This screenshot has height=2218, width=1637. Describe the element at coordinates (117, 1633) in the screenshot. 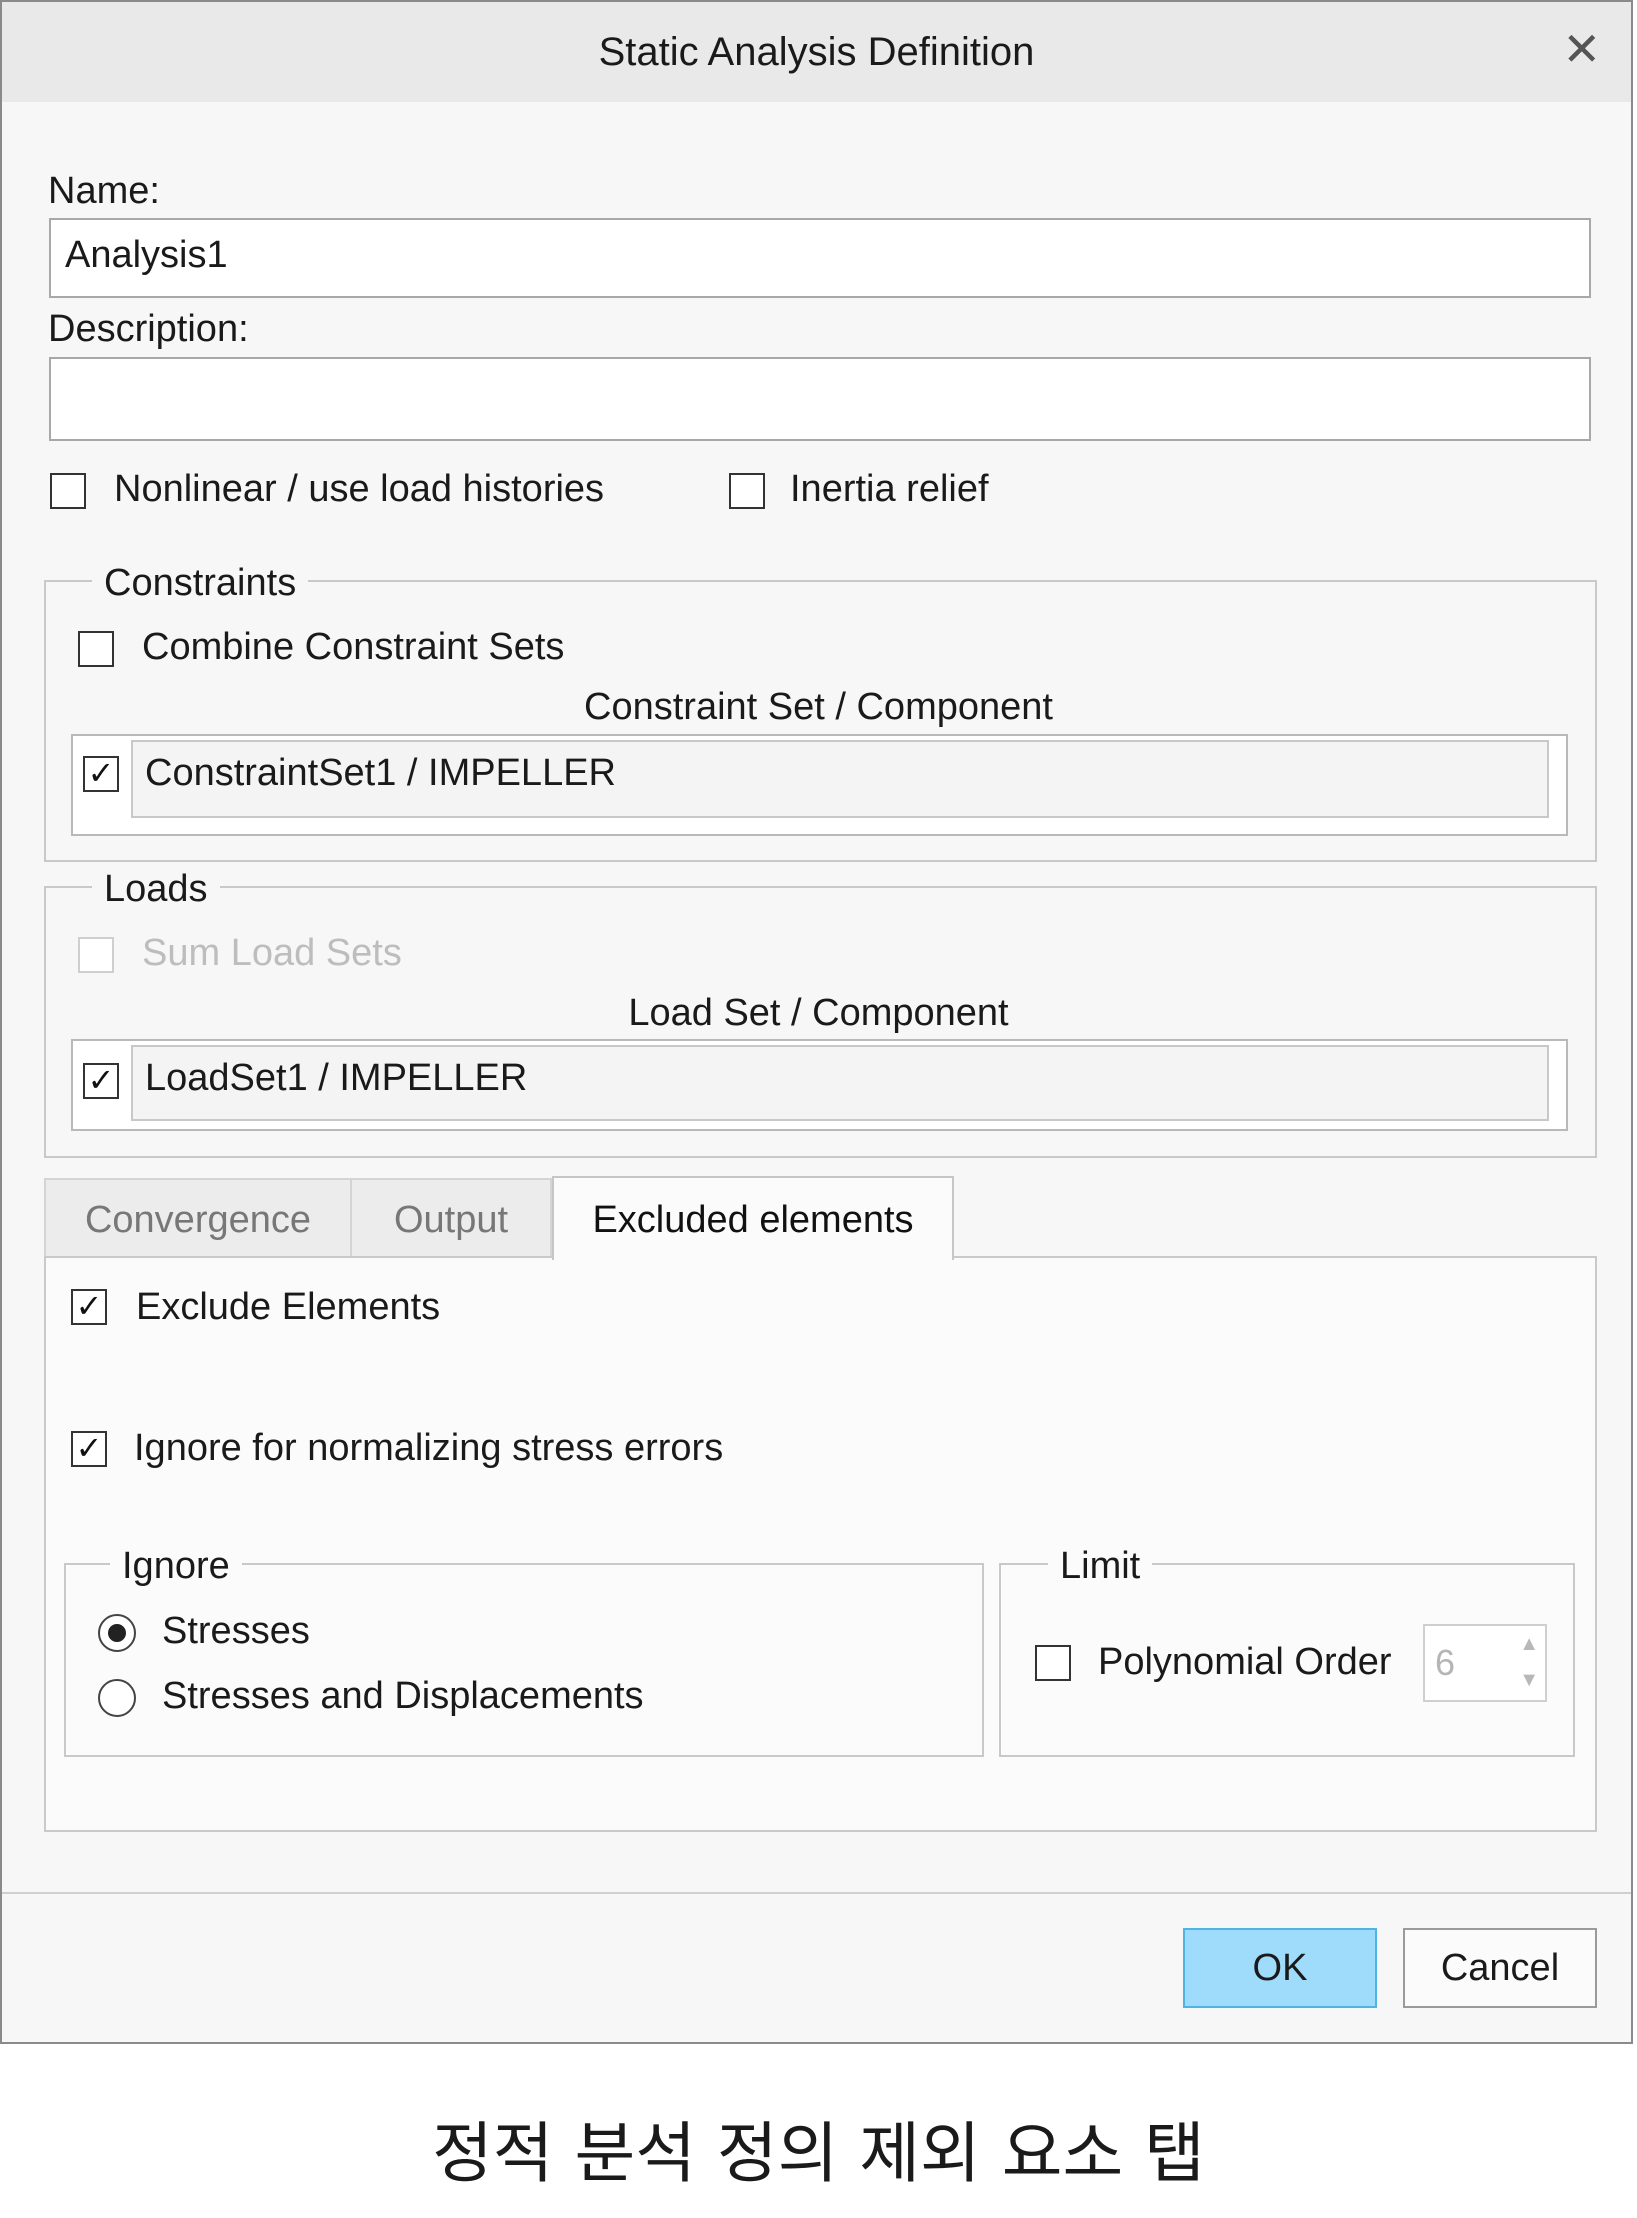

I see `stresses-radio` at that location.